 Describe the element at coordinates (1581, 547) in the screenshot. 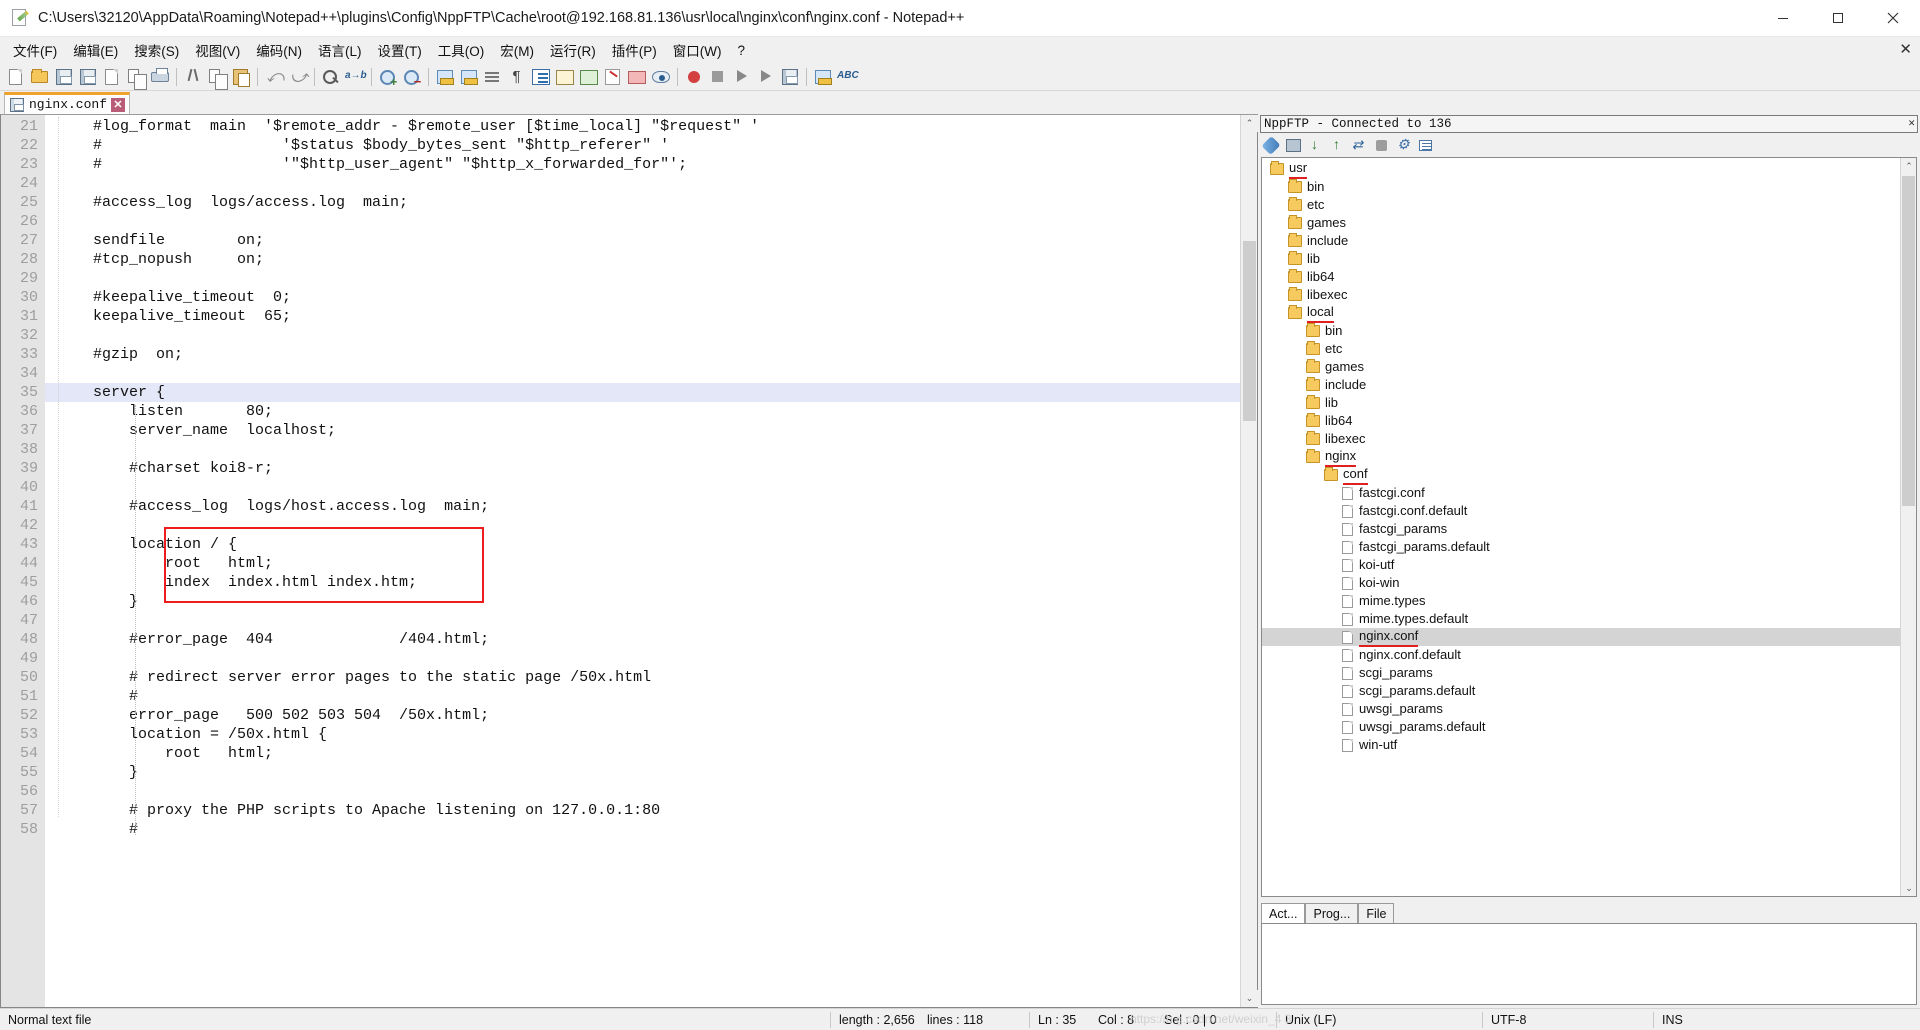

I see `tree-file-row: fastcgi_params.default` at that location.